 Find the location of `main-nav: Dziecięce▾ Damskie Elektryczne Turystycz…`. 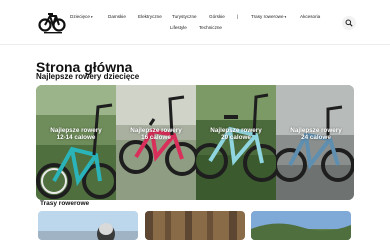

main-nav: Dziecięce▾ Damskie Elektryczne Turystycz… is located at coordinates (199, 26).